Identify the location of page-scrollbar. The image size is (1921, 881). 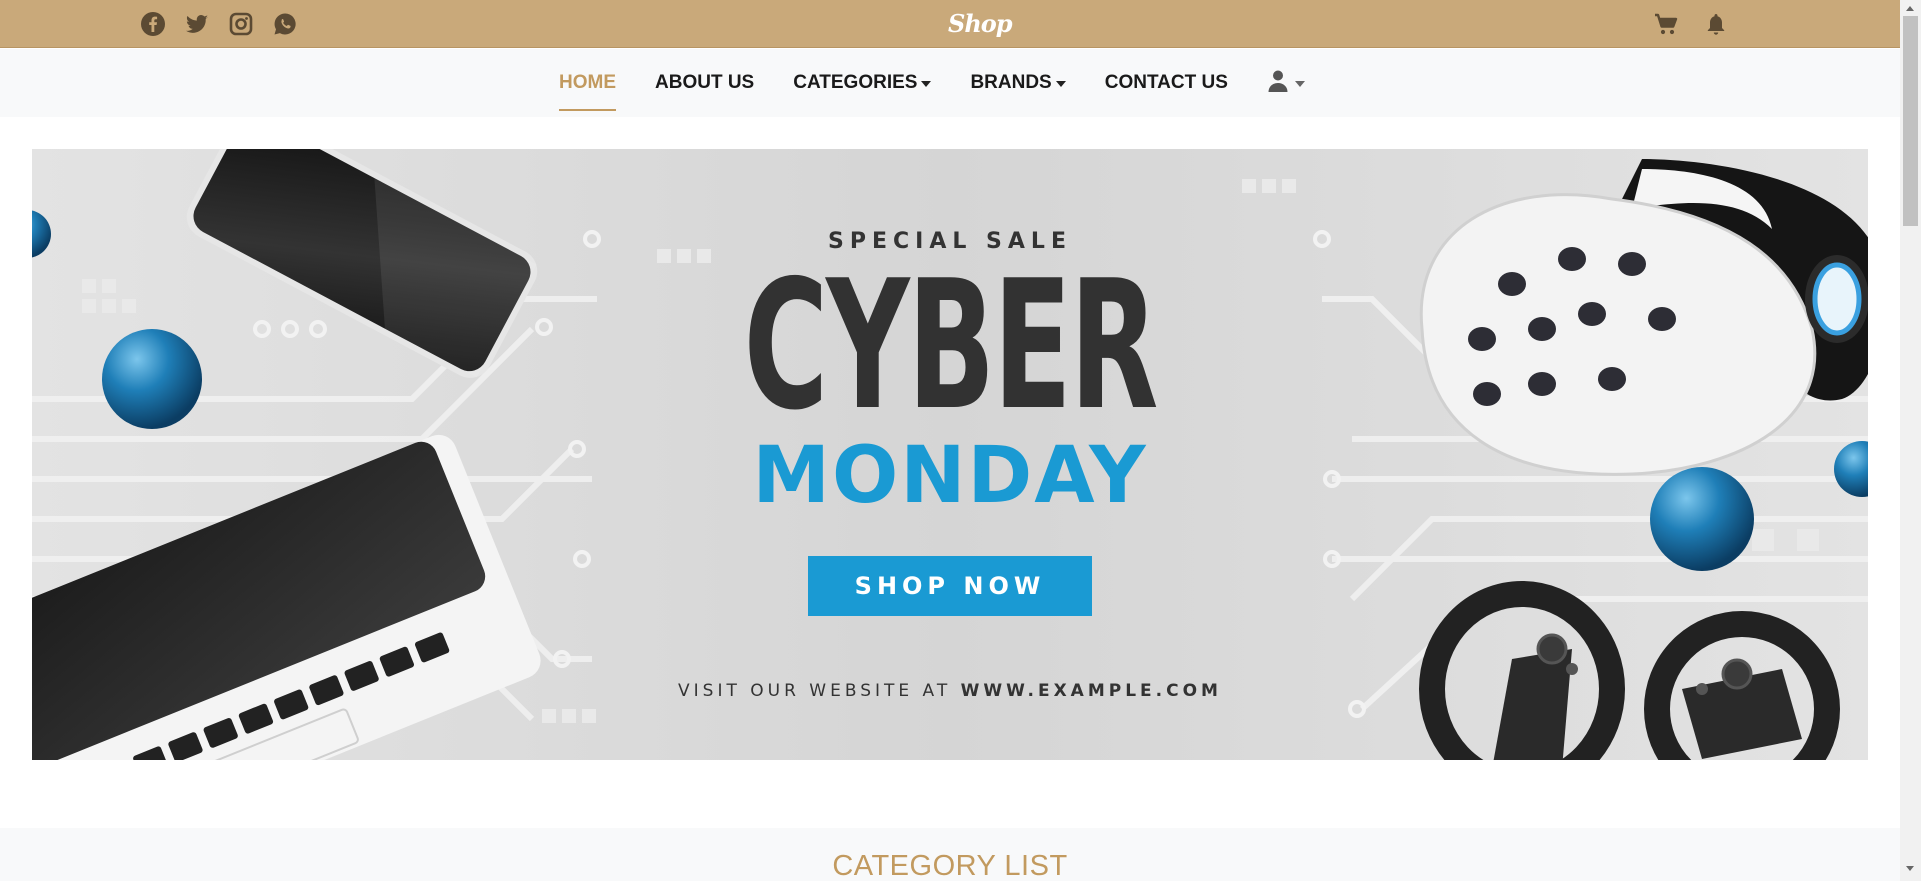
(1910, 440).